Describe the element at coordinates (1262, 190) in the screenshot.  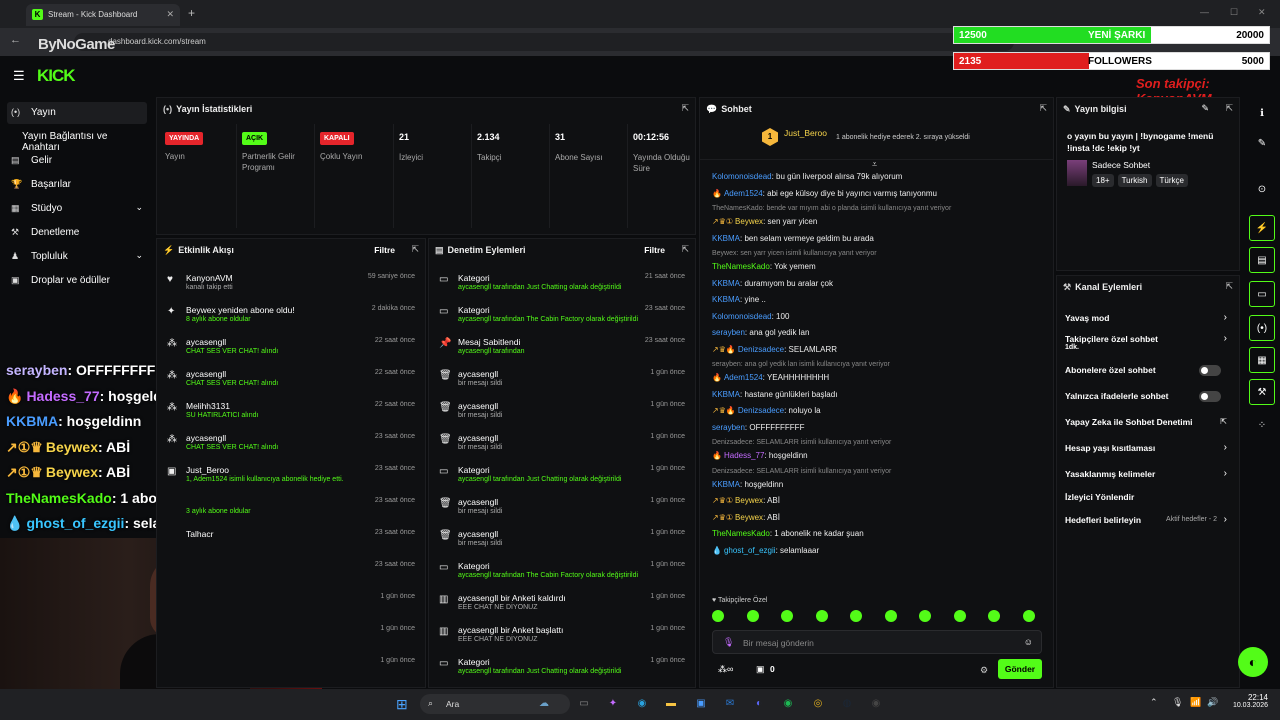
I see `target-icon: ⊙` at that location.